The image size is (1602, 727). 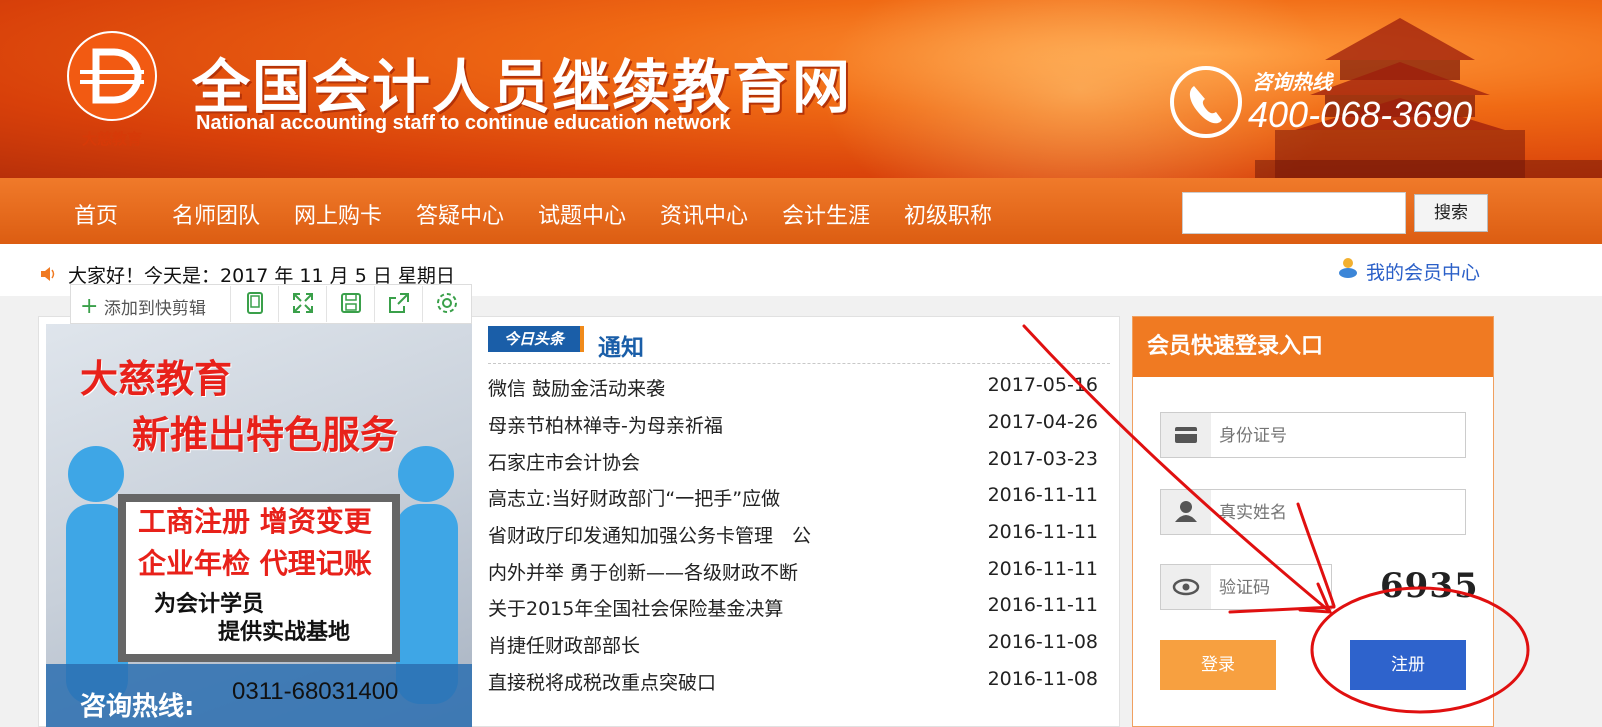 I want to click on promo-brand: 大慈教育, so click(x=156, y=379).